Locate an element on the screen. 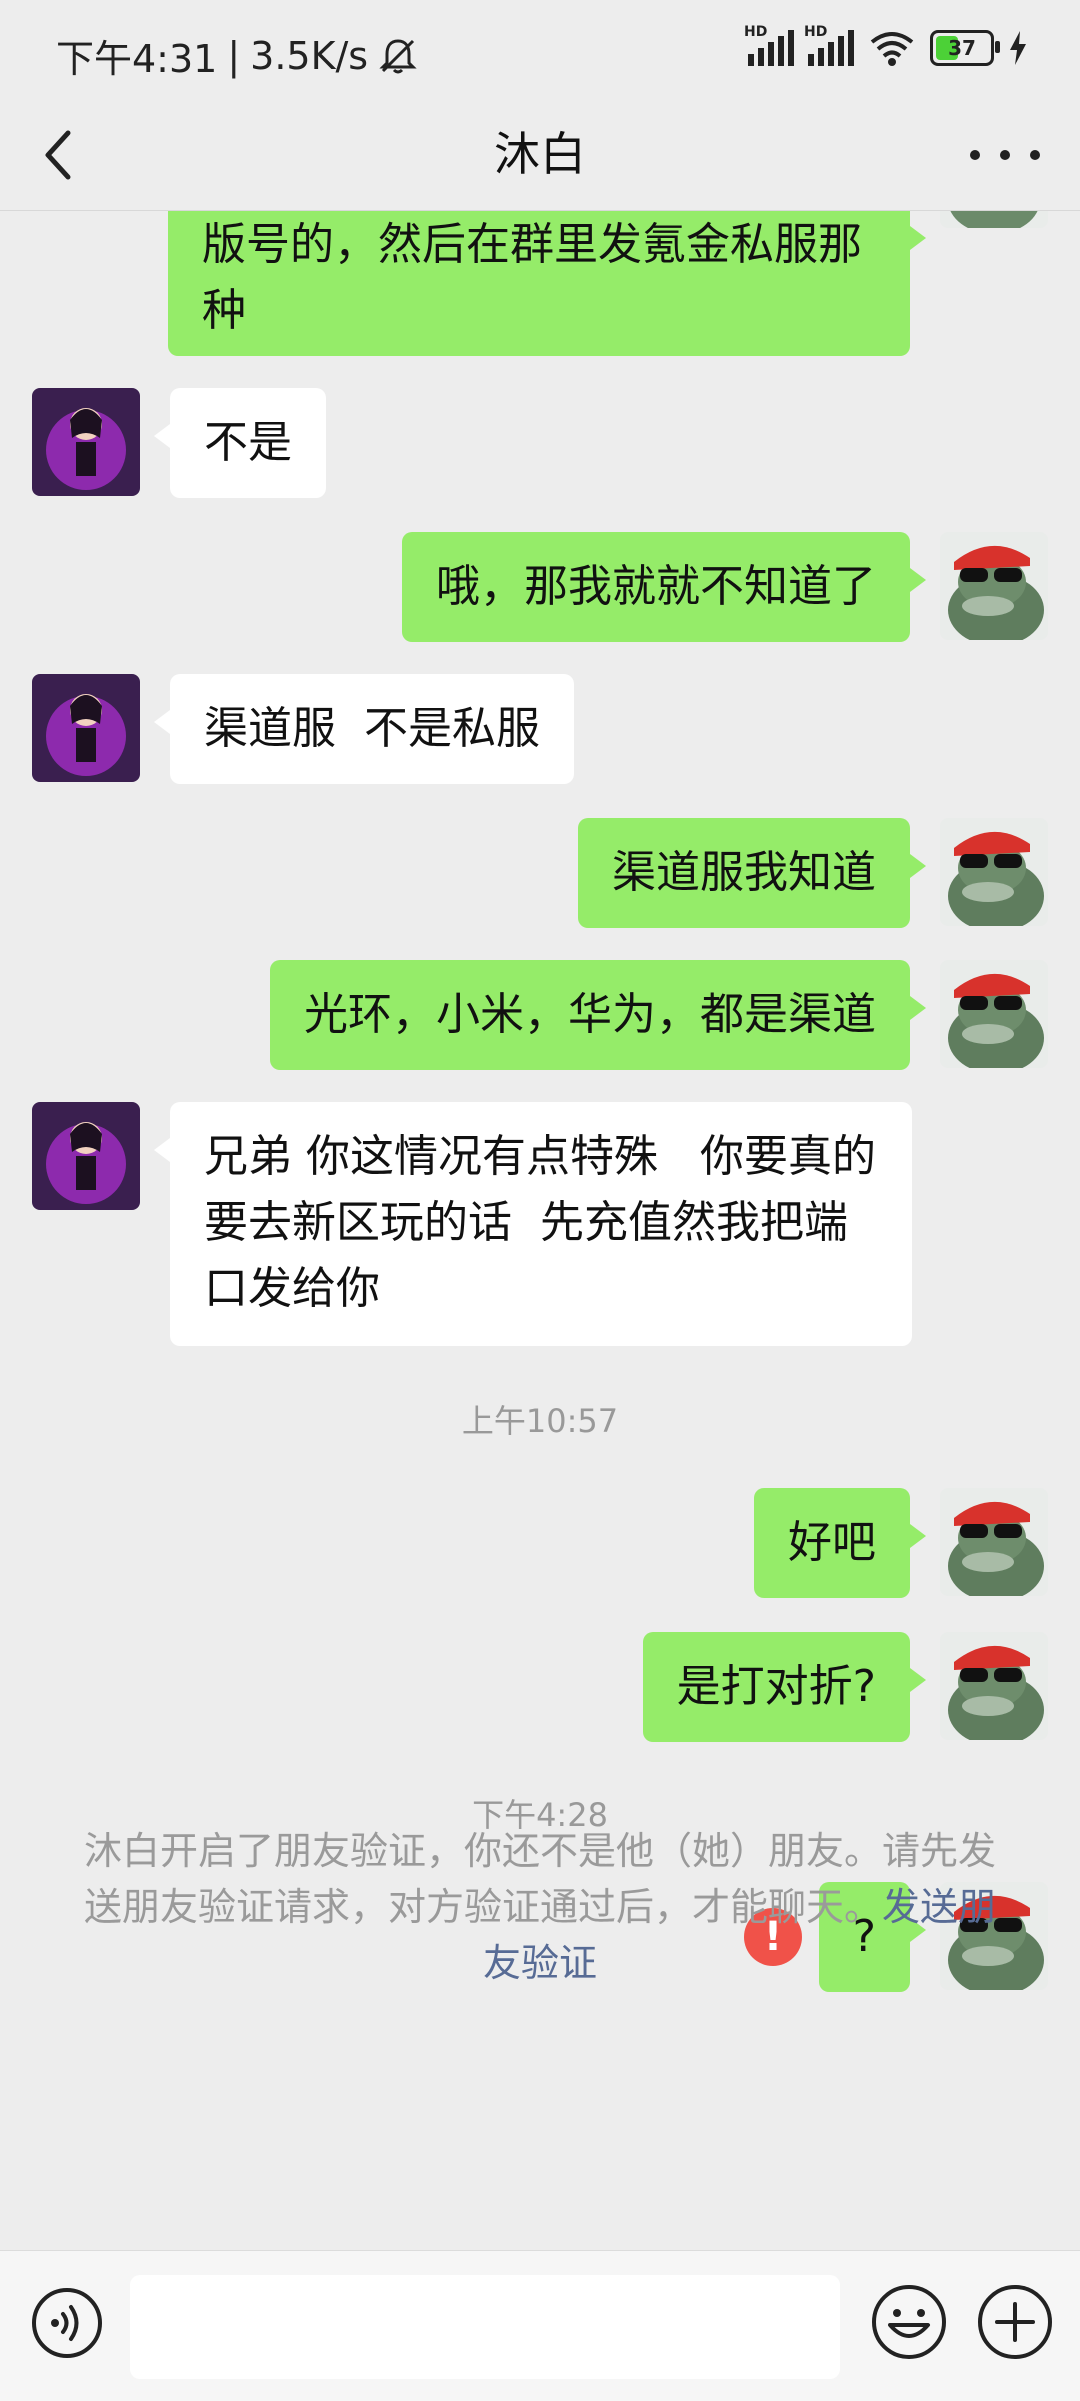 The image size is (1080, 2401). message-bubble-me: 是打对折? is located at coordinates (784, 1687).